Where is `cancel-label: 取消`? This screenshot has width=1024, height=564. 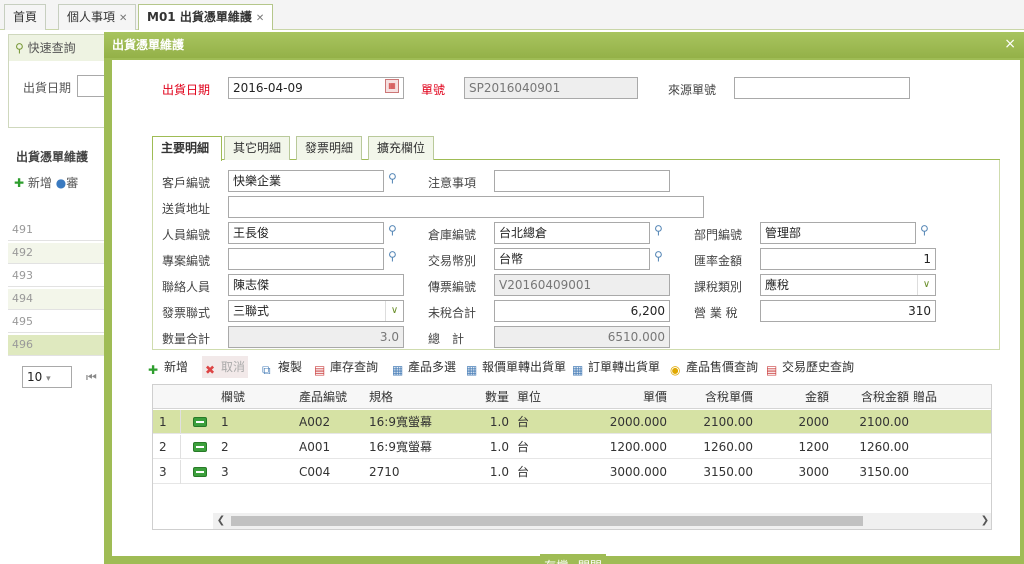 cancel-label: 取消 is located at coordinates (233, 367).